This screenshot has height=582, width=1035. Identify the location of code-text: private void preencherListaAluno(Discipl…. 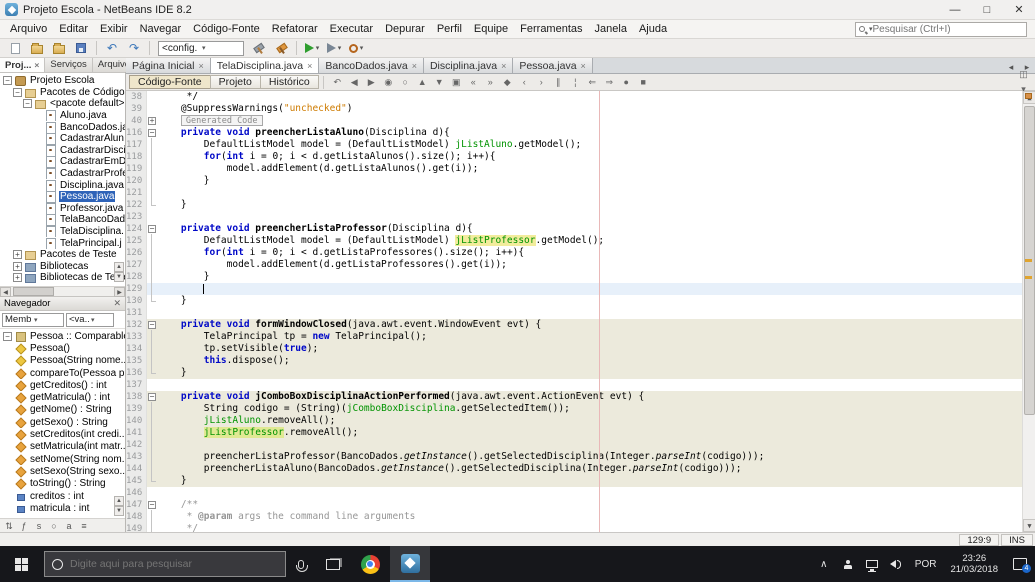
(596, 133).